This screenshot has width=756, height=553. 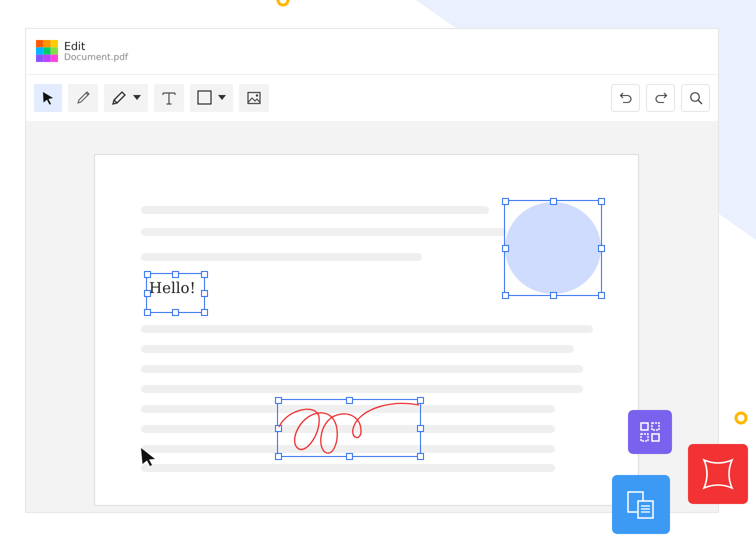 I want to click on undo-icon, so click(x=625, y=97).